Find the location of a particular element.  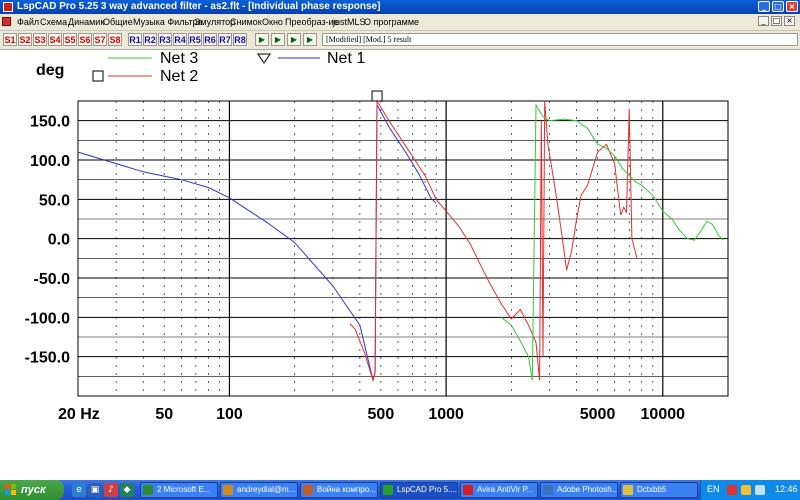

menu-driver: Динамик is located at coordinates (86, 22).